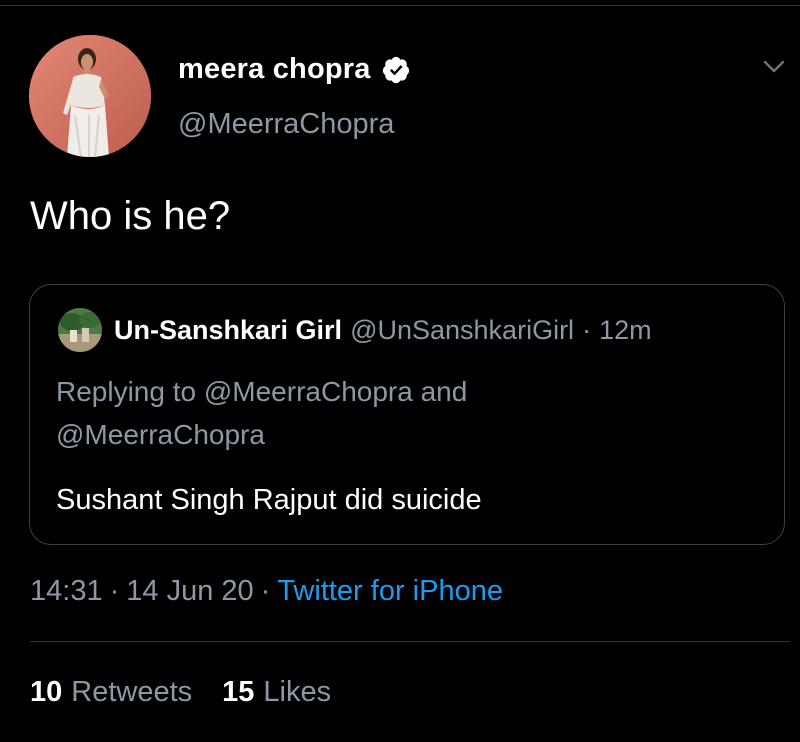  Describe the element at coordinates (390, 591) in the screenshot. I see `tweet-client-link: Twitter for iPhone` at that location.